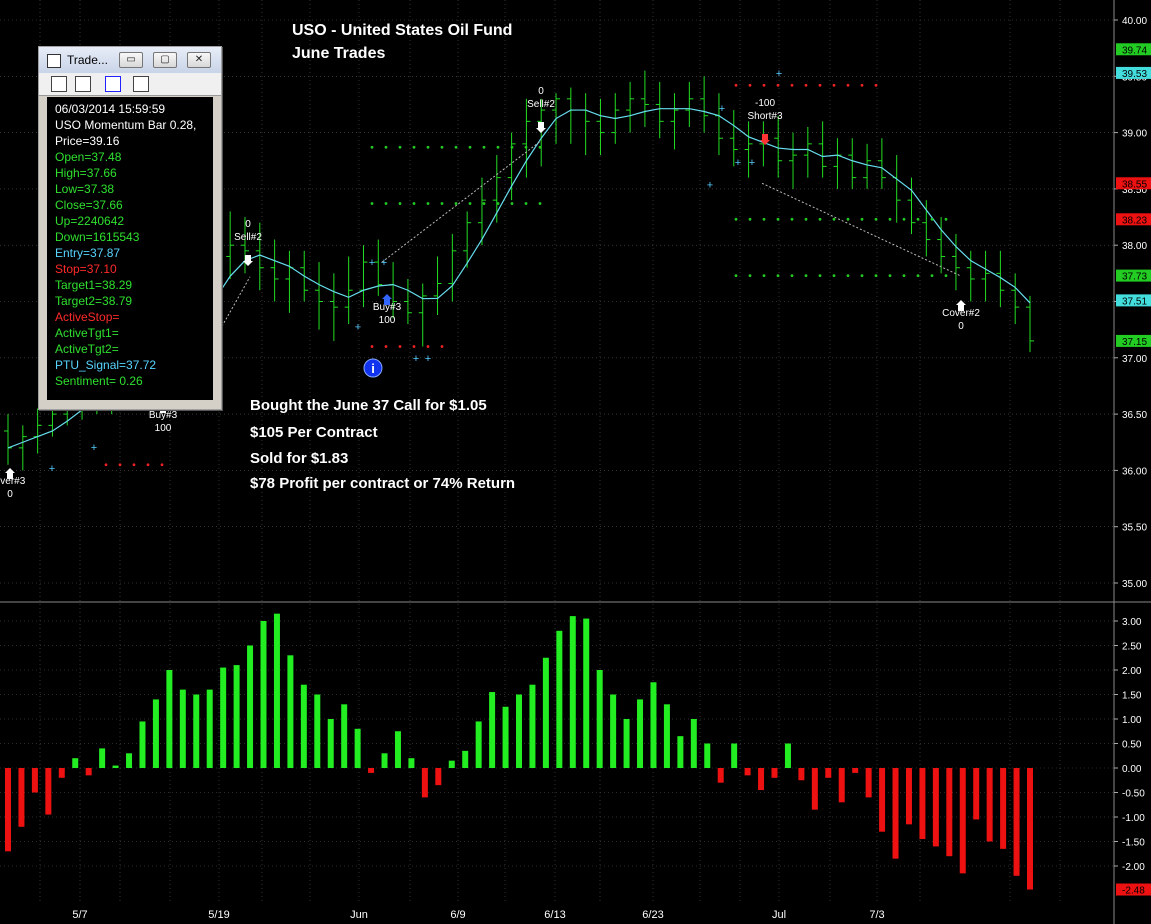  I want to click on y-tick-label: -1.50, so click(1133, 843).